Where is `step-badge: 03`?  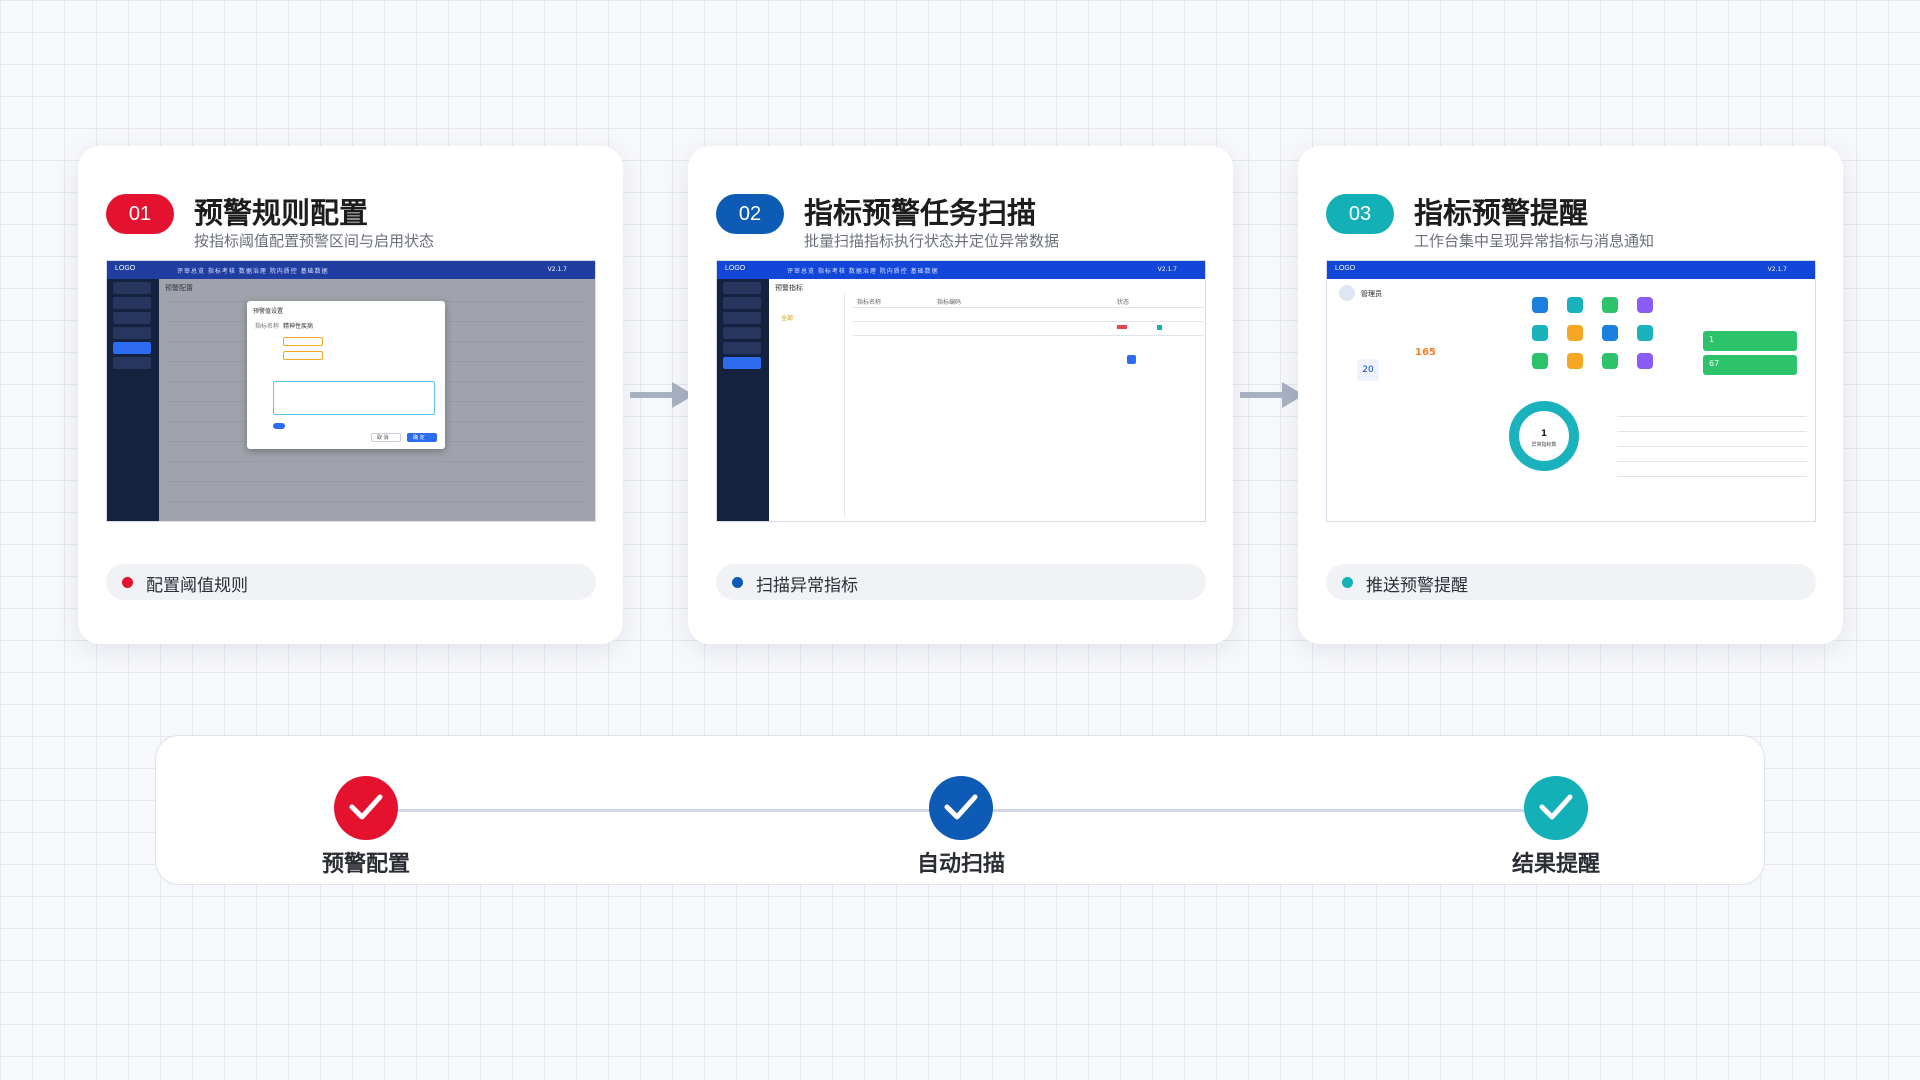
step-badge: 03 is located at coordinates (1360, 214).